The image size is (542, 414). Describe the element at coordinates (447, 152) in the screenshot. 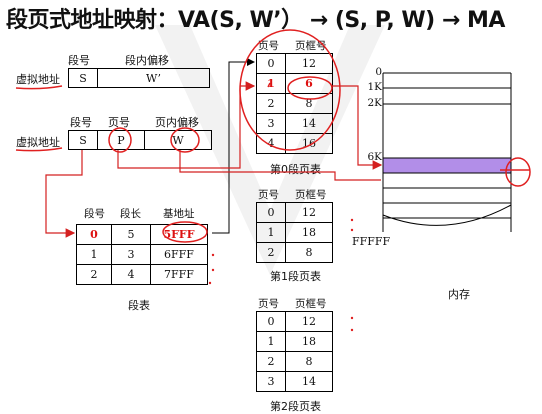

I see `memory-block` at that location.